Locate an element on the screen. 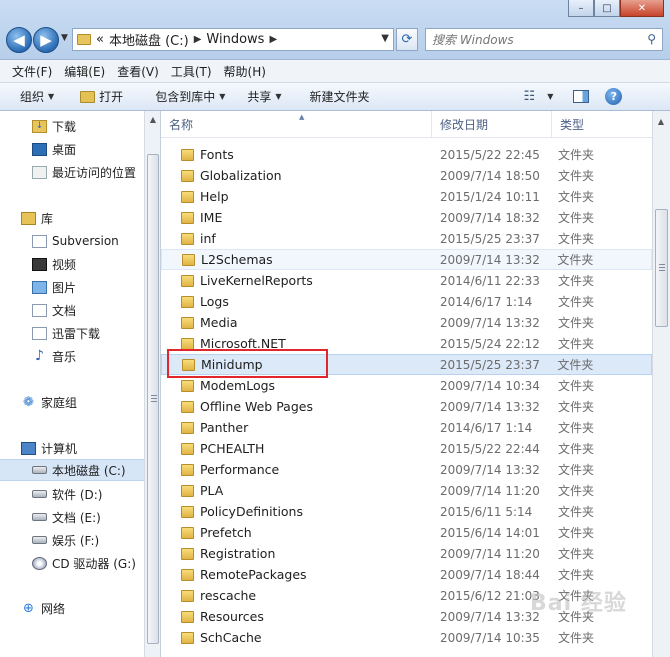 This screenshot has height=657, width=670. table-row: Performance 2009/7/14 13:32 文件夹 is located at coordinates (406, 469).